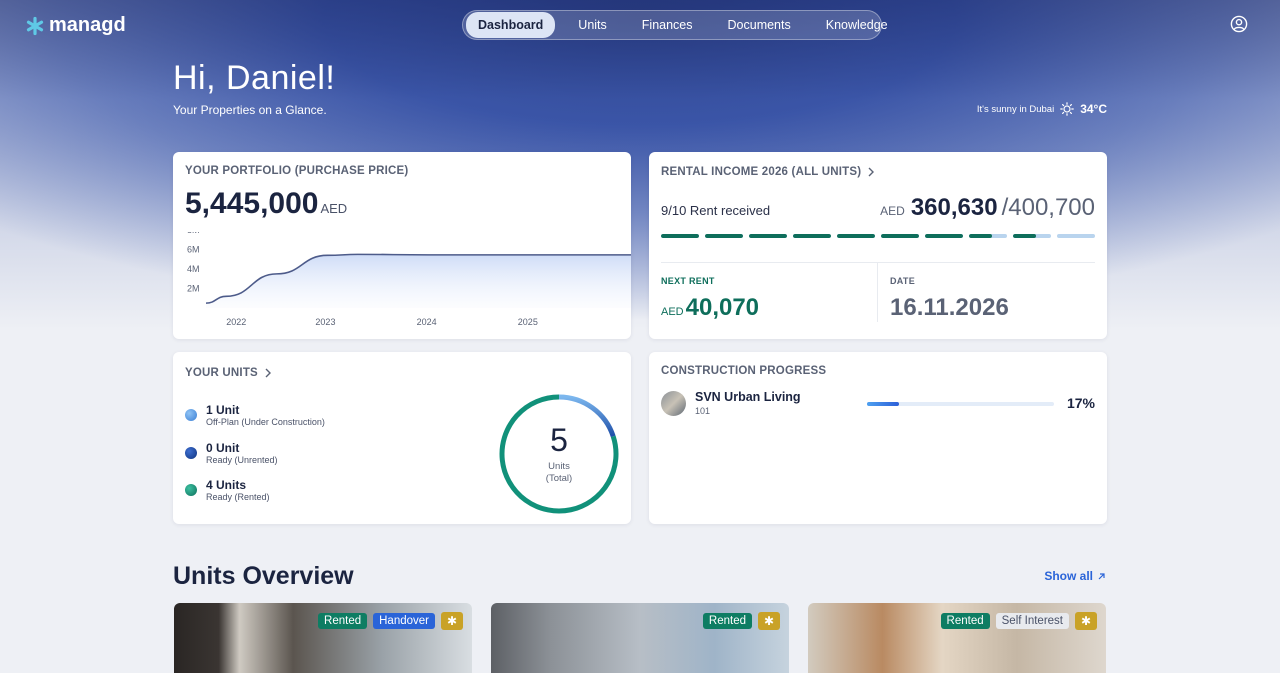 This screenshot has height=673, width=1280. Describe the element at coordinates (1239, 24) in the screenshot. I see `user-profile-icon` at that location.